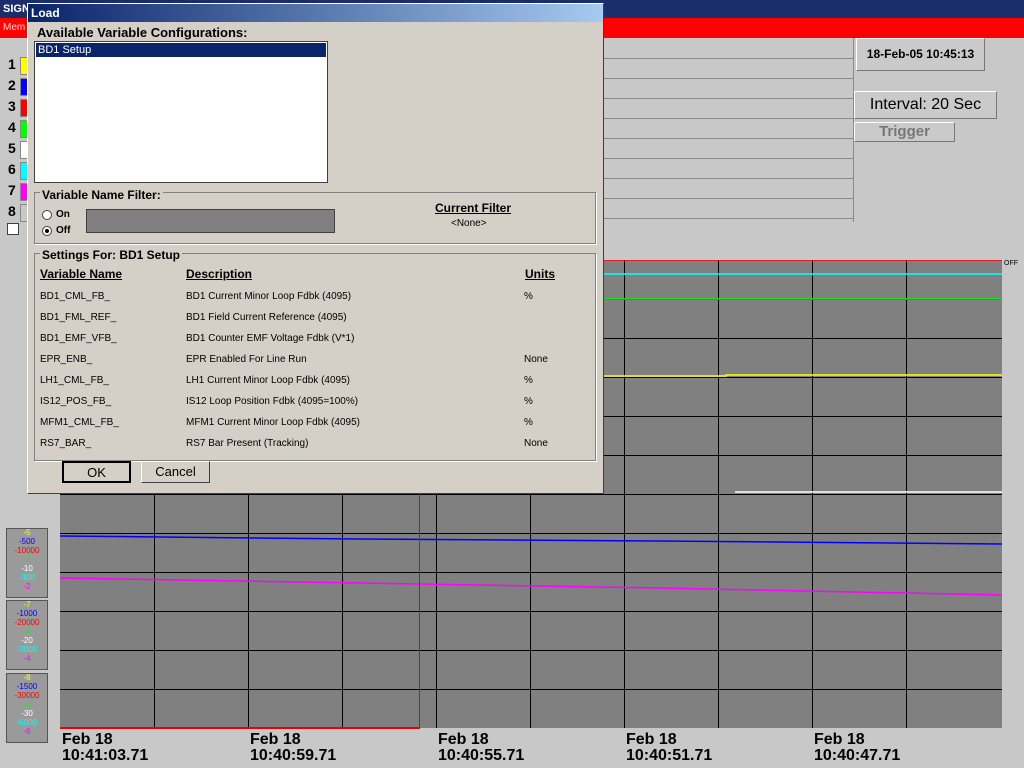  What do you see at coordinates (66, 359) in the screenshot?
I see `variable-name-cell: EPR_ENB_` at bounding box center [66, 359].